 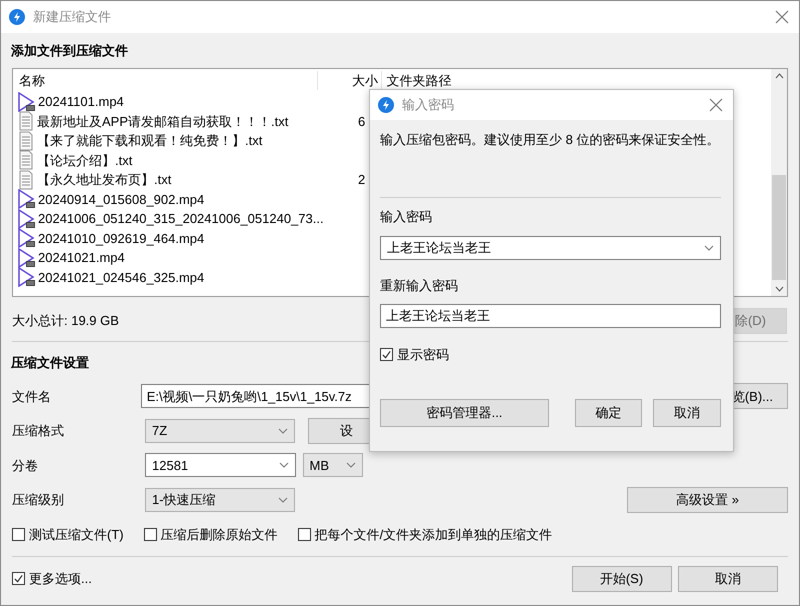 What do you see at coordinates (361, 180) in the screenshot?
I see `file-size: 2` at bounding box center [361, 180].